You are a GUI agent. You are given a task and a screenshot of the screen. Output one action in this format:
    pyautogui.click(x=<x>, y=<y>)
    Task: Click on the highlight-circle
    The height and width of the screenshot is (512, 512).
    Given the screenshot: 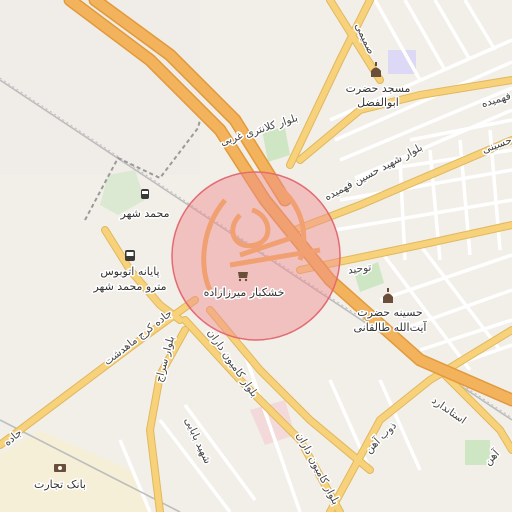 What is the action you would take?
    pyautogui.click(x=256, y=256)
    